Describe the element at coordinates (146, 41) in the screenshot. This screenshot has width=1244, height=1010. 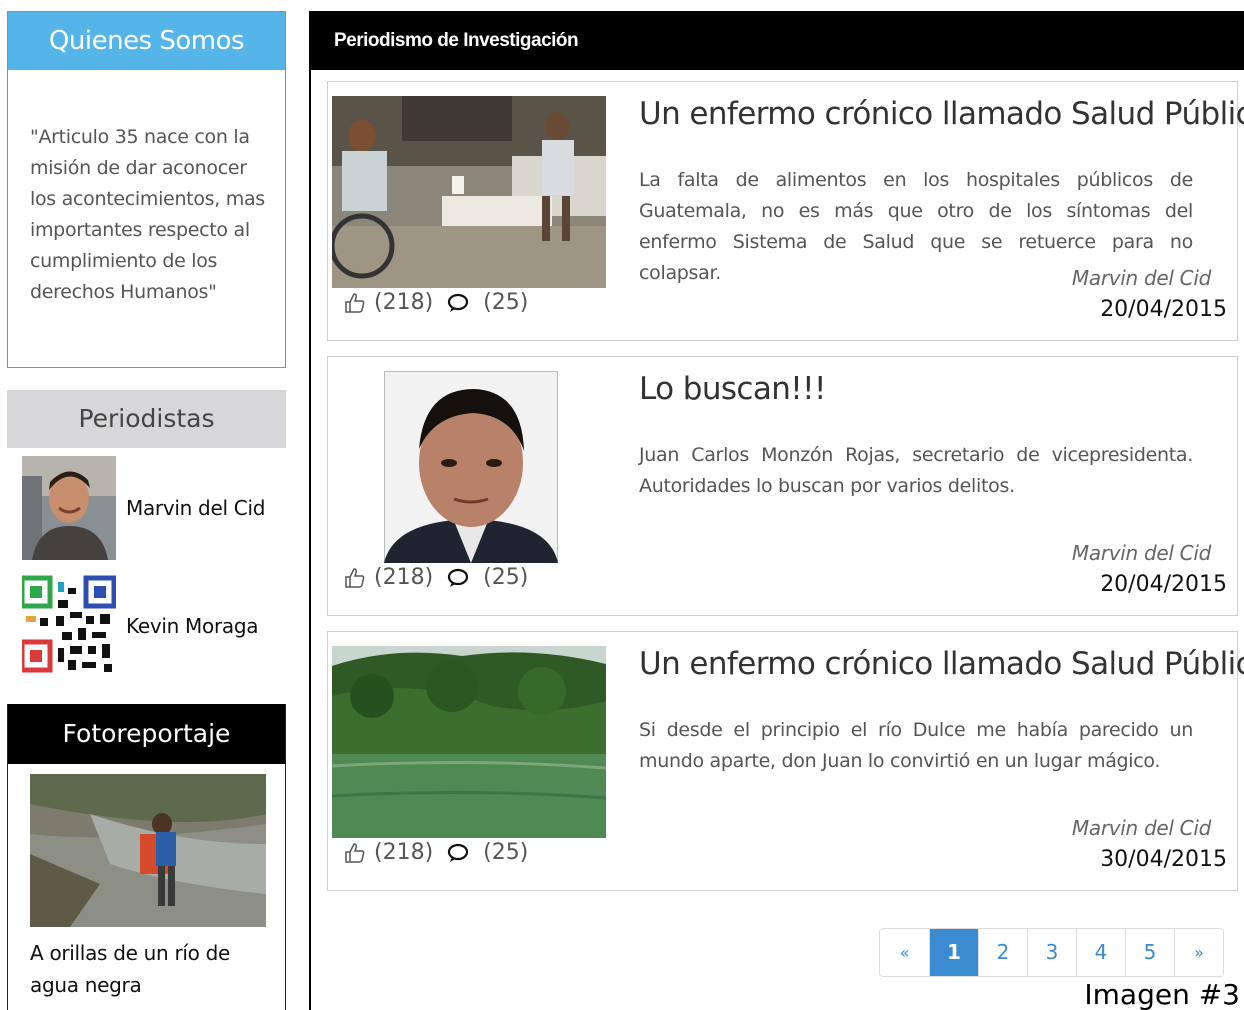
I see `about-title: Quienes Somos` at that location.